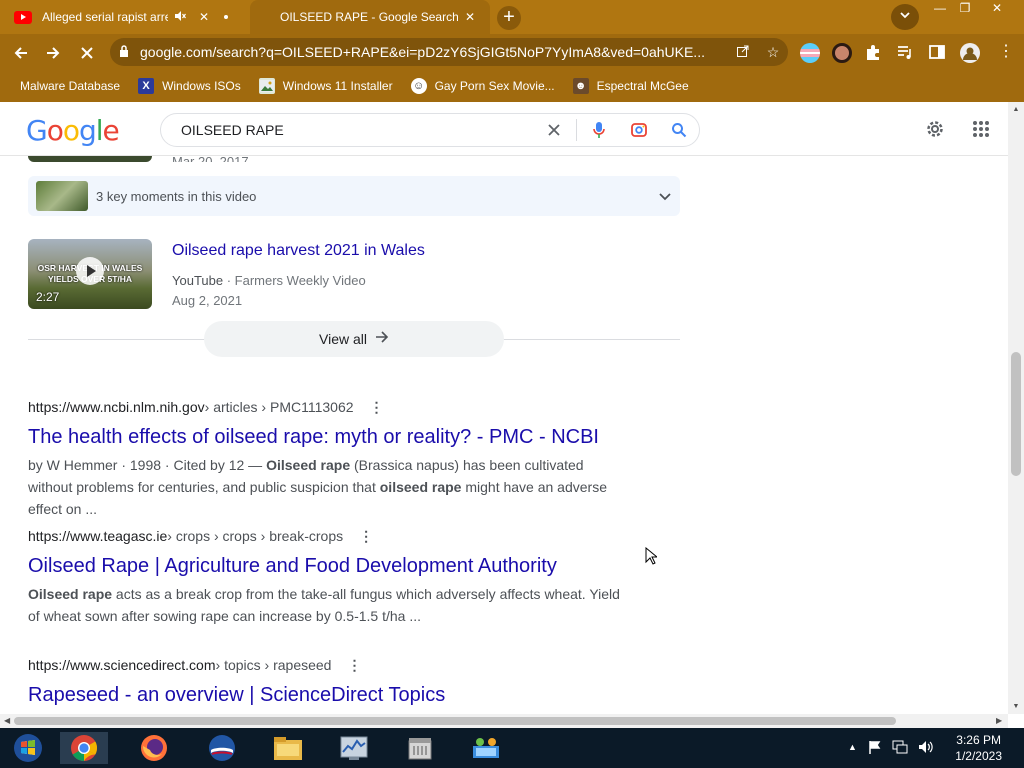 The image size is (1024, 768). I want to click on lock-icon, so click(124, 52).